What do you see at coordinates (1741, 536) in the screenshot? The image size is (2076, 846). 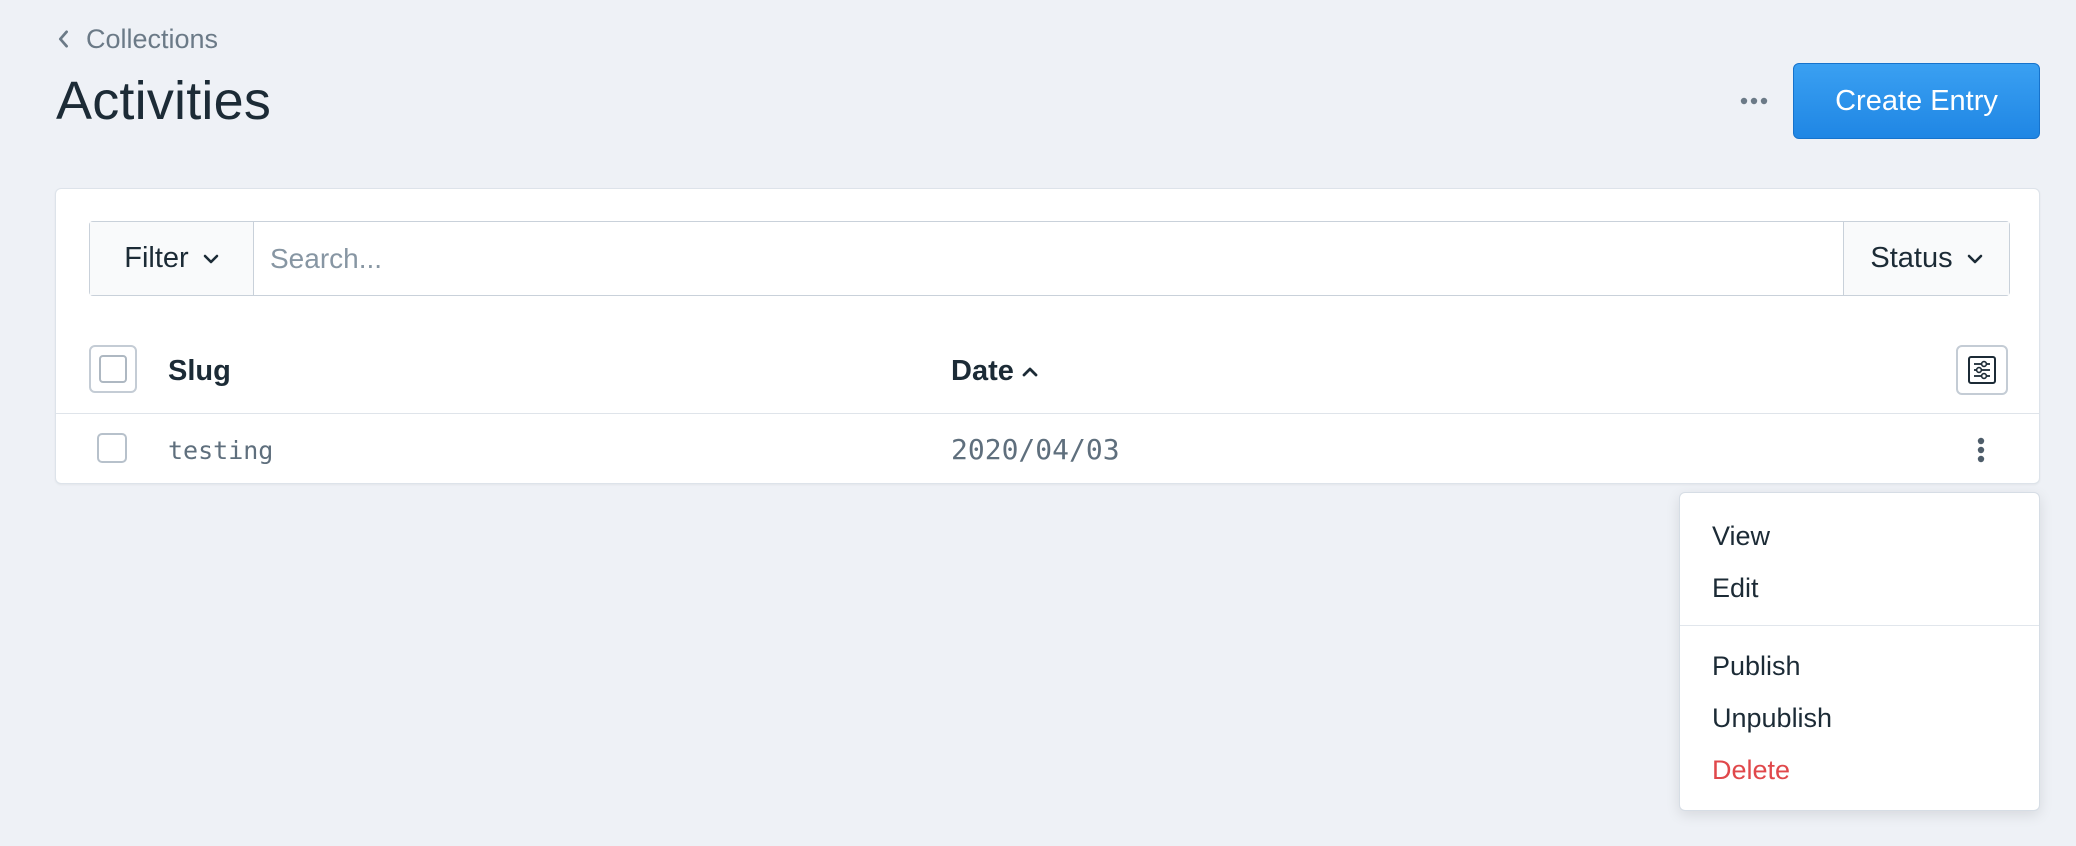 I see `menu-item-view: View` at bounding box center [1741, 536].